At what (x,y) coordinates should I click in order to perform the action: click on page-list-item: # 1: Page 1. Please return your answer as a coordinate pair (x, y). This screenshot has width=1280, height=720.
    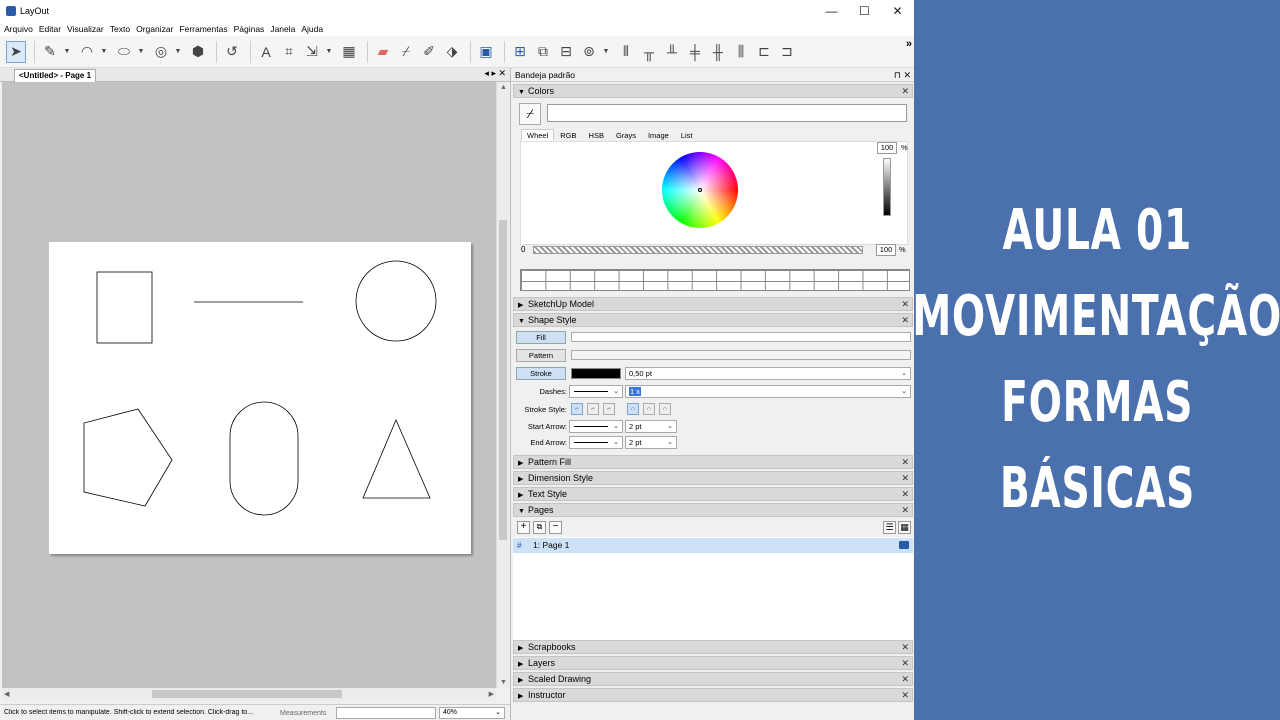
    Looking at the image, I should click on (713, 545).